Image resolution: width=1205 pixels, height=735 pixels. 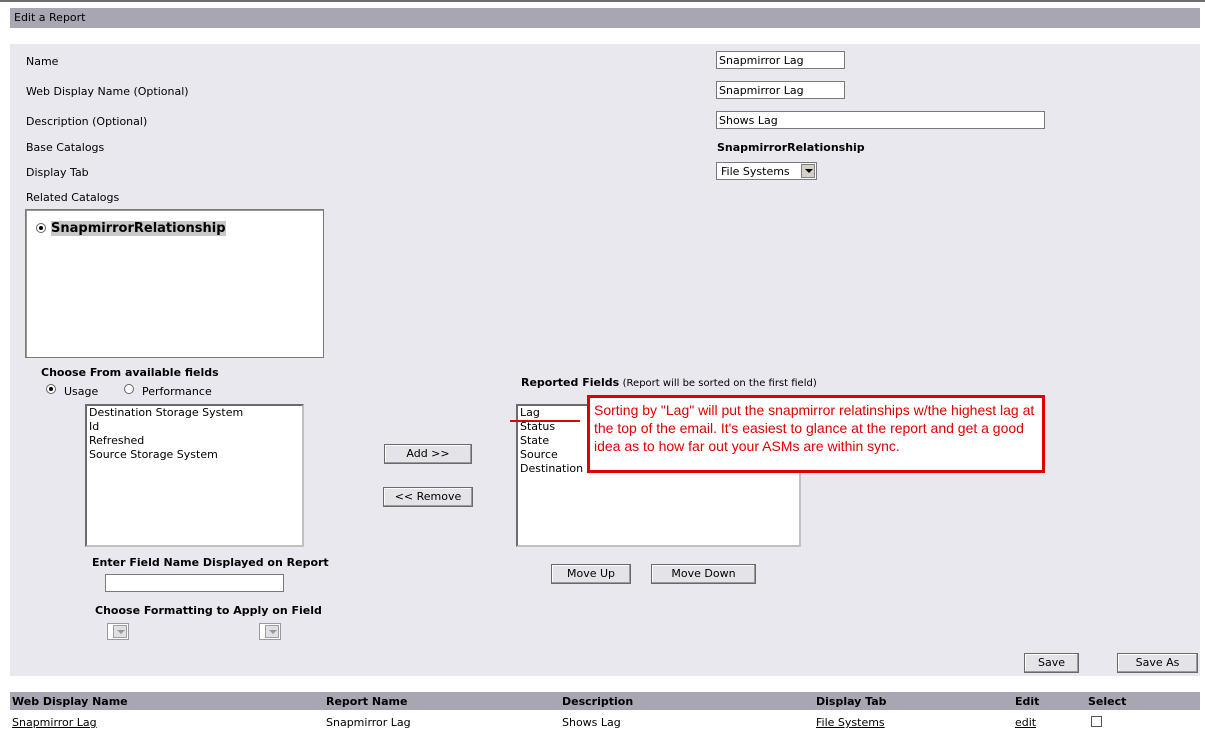 What do you see at coordinates (755, 171) in the screenshot?
I see `display-tab-selected: File Systems` at bounding box center [755, 171].